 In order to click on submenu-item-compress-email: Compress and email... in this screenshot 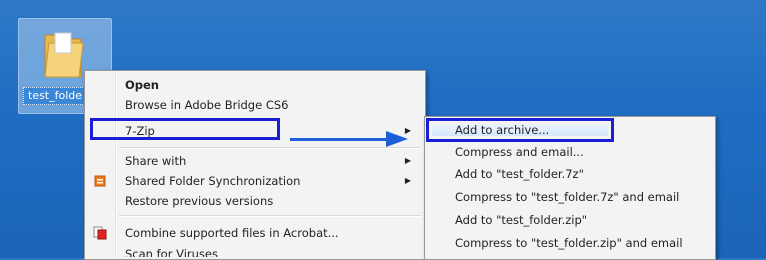, I will do `click(519, 152)`.